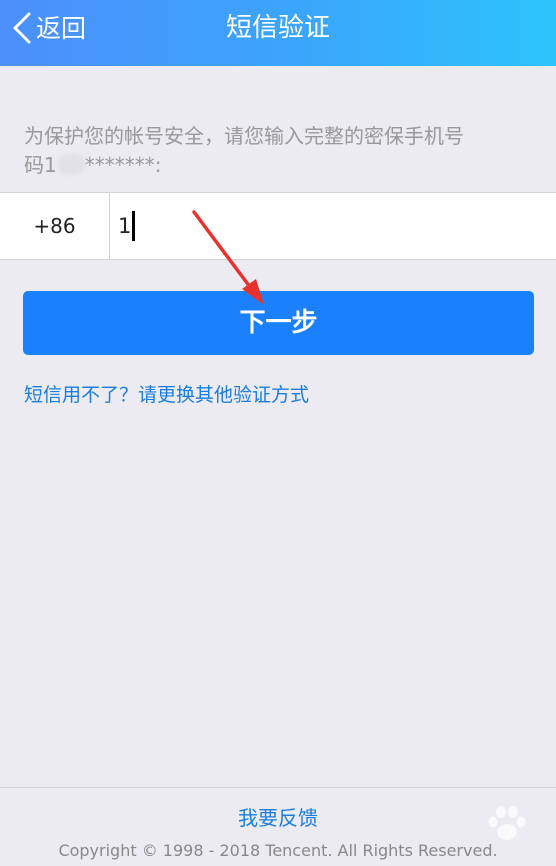  What do you see at coordinates (70, 164) in the screenshot?
I see `blurred-digits` at bounding box center [70, 164].